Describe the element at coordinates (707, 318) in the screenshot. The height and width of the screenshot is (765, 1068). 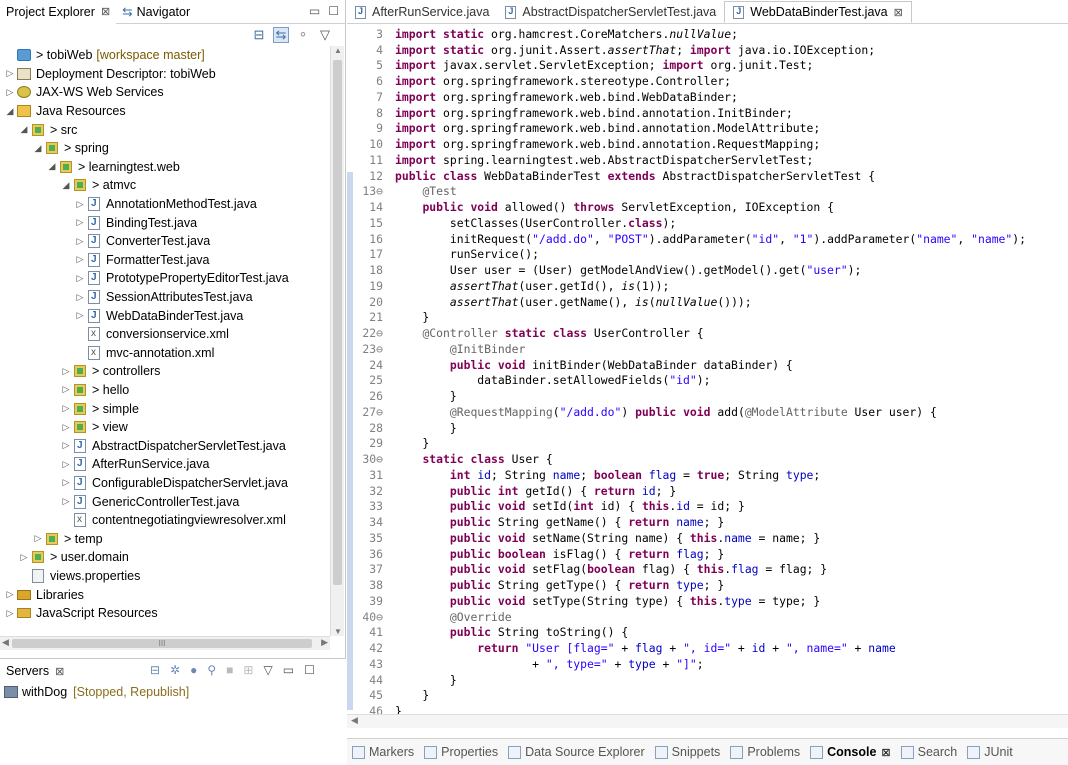
I see `code-line: 21 }` at that location.